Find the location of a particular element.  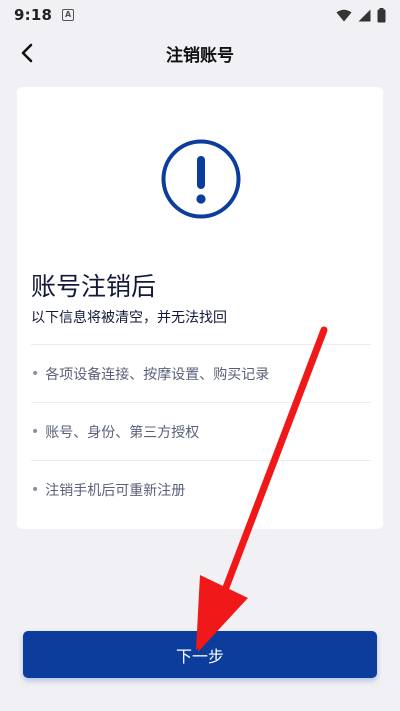

card-subheading: 以下信息将被清空，并无法找回 is located at coordinates (129, 318).